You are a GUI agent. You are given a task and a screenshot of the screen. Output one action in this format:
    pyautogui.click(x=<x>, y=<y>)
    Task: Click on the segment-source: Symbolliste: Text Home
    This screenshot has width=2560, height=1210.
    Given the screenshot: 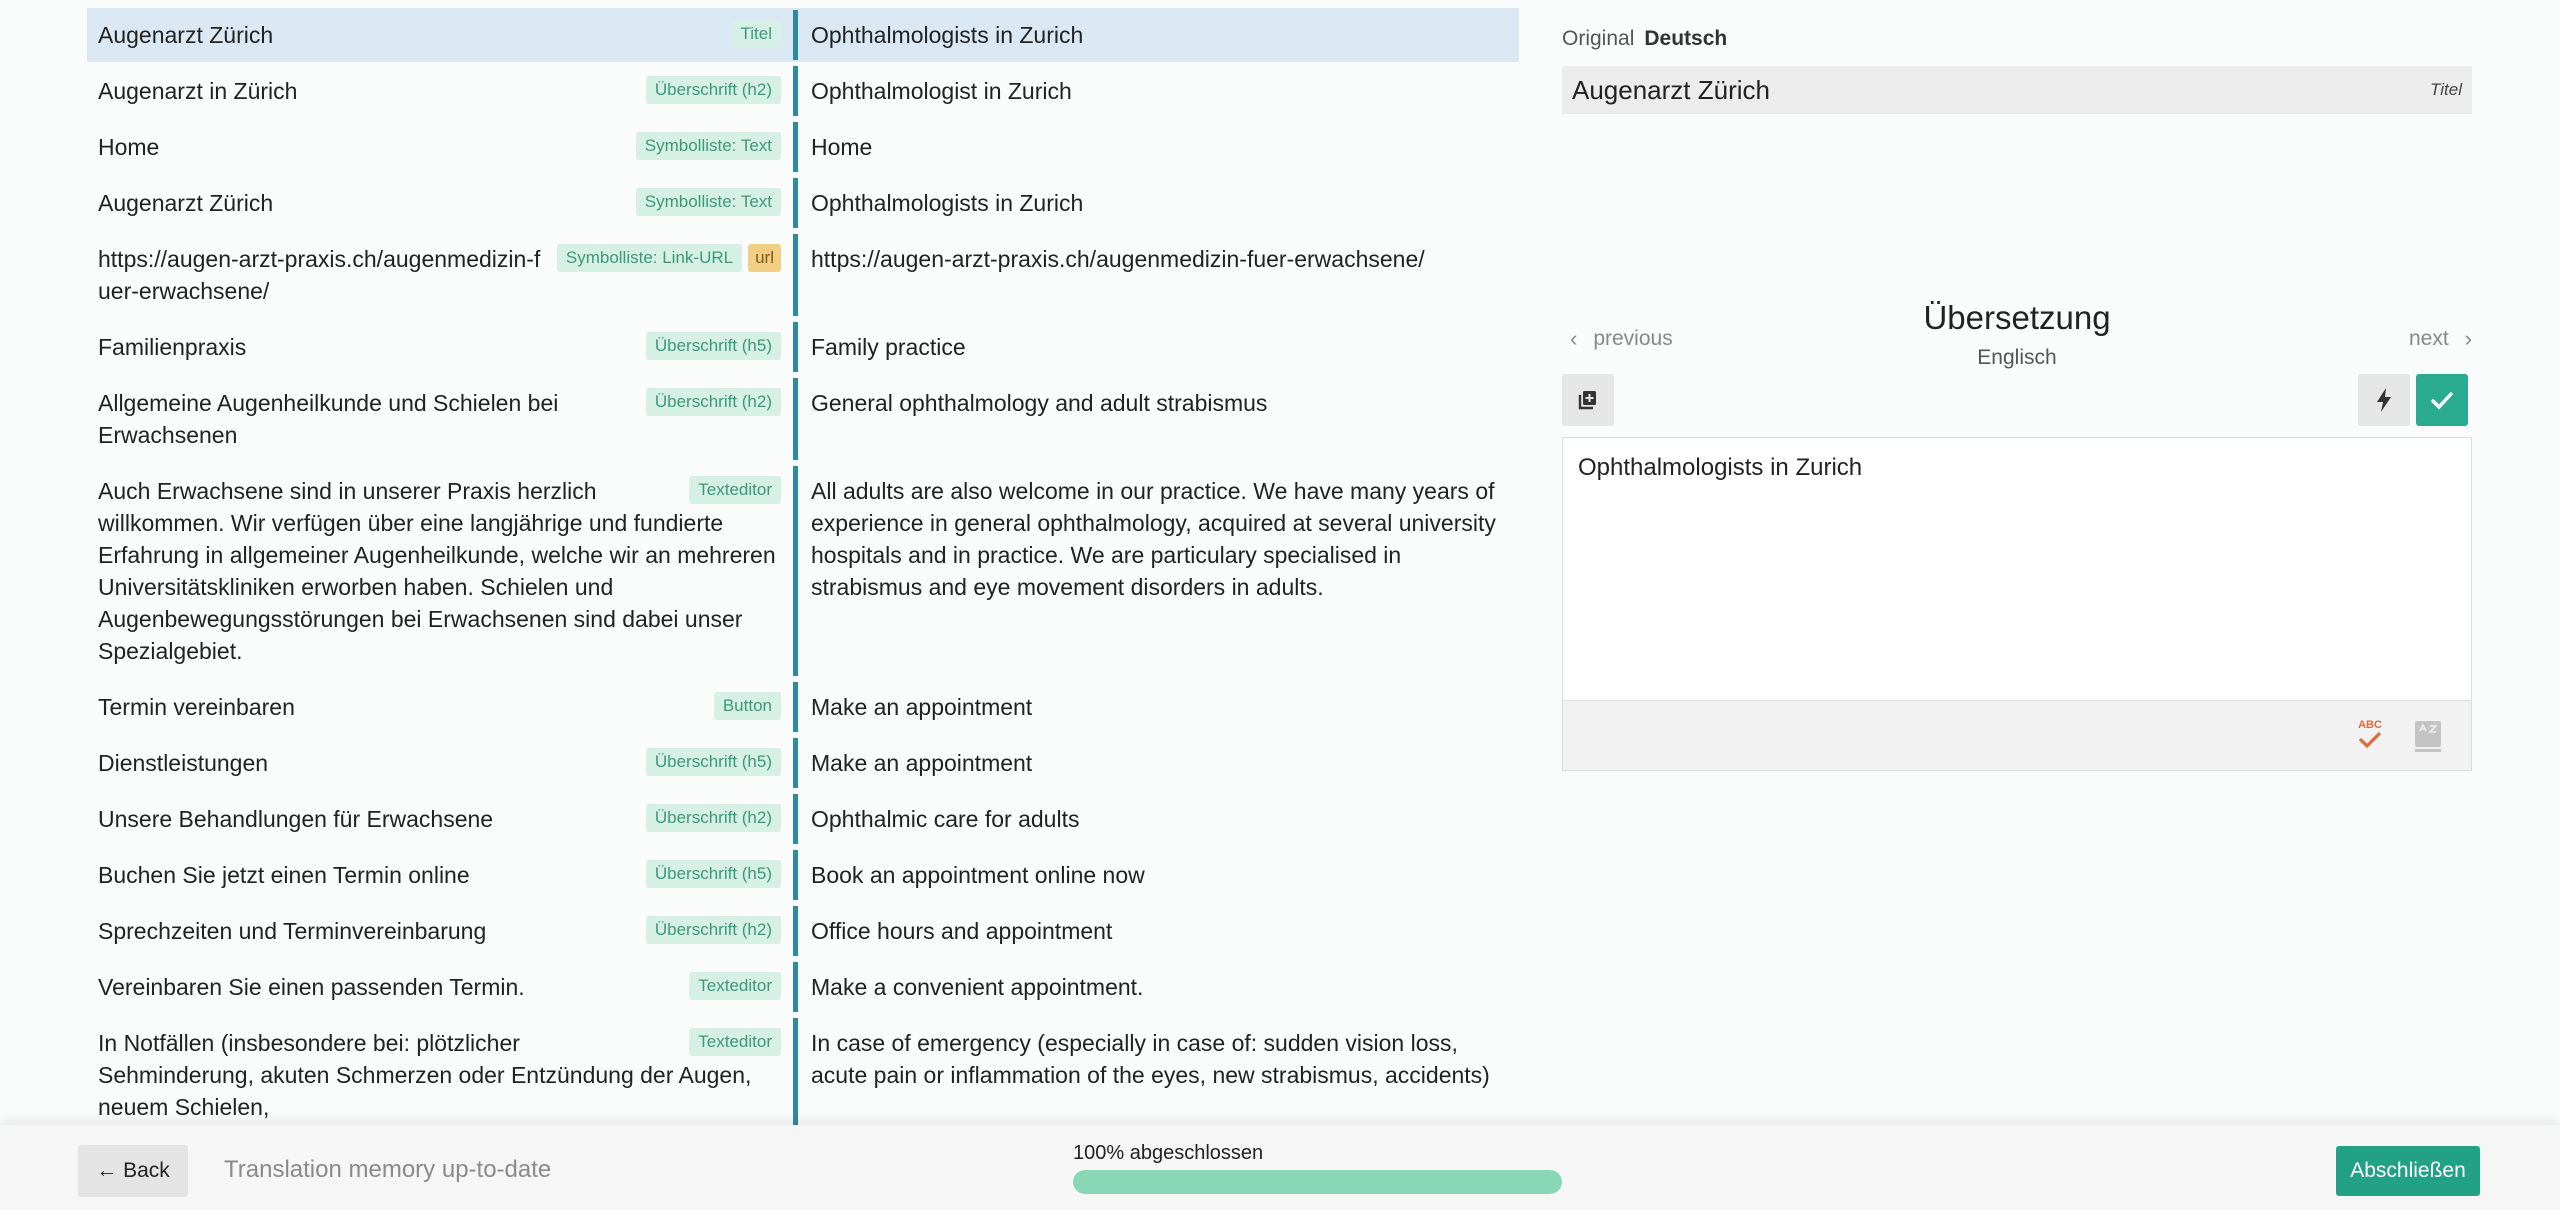 What is the action you would take?
    pyautogui.click(x=440, y=147)
    